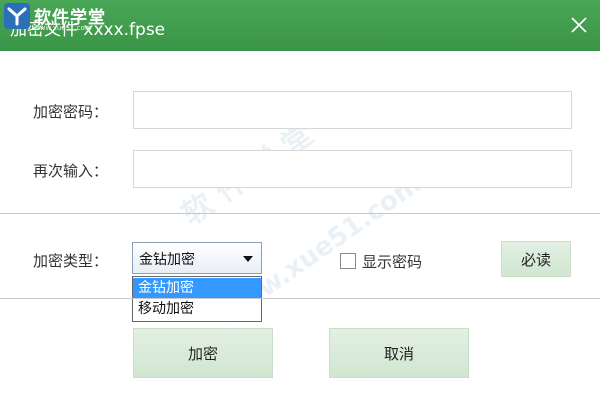 The height and width of the screenshot is (401, 600). What do you see at coordinates (17, 16) in the screenshot?
I see `logo-icon` at bounding box center [17, 16].